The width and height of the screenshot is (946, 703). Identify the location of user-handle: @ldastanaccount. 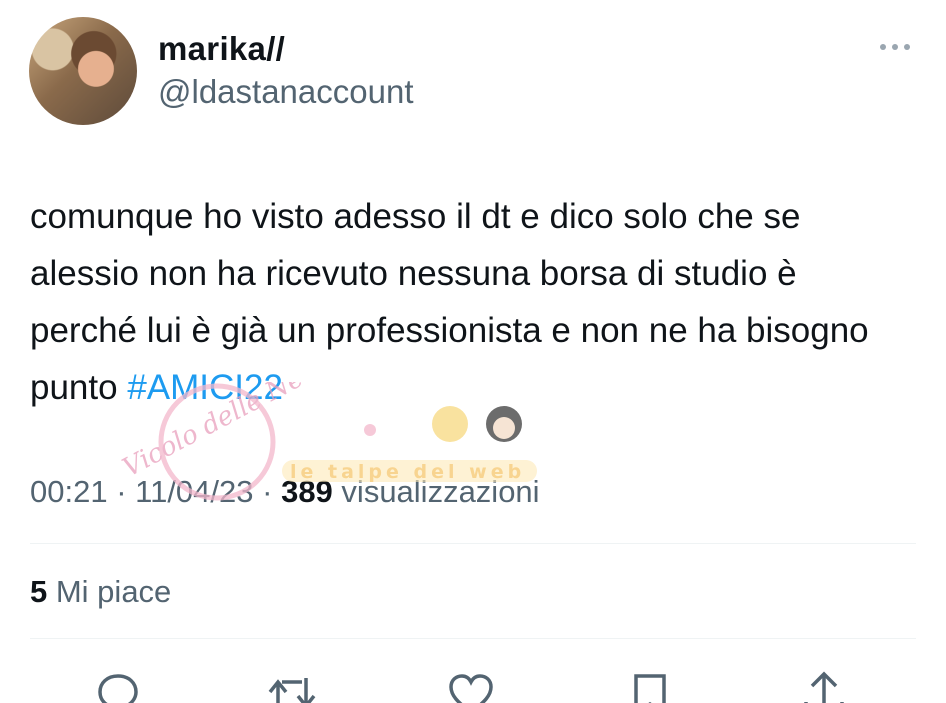
(286, 92).